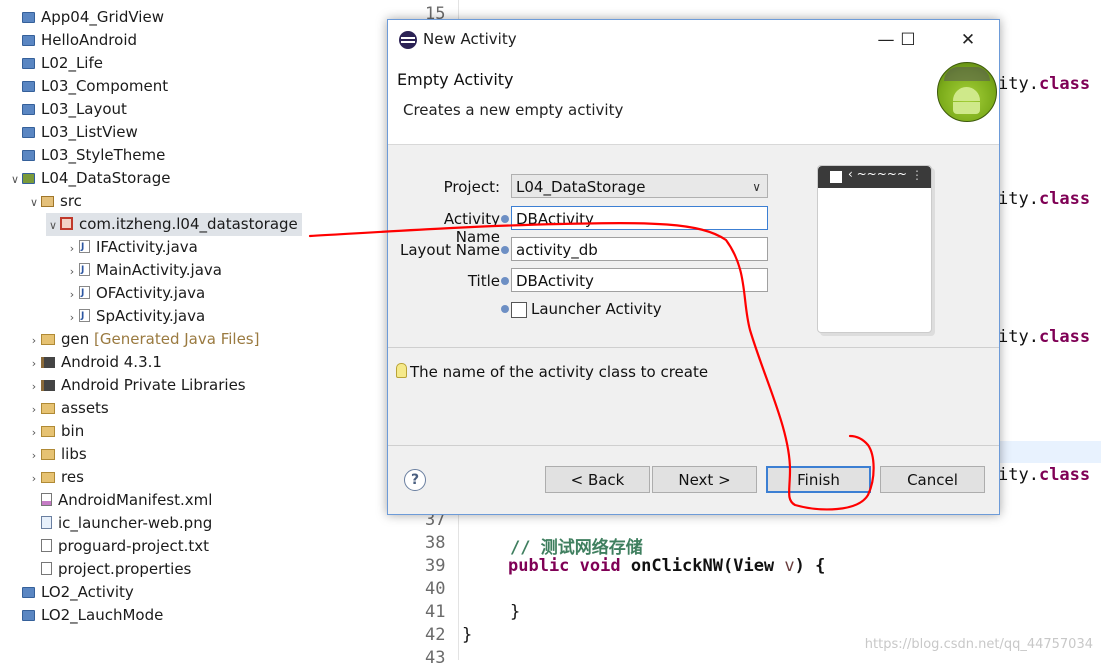  I want to click on dialog-title-bar: New Activity — ☐ ✕, so click(693, 40).